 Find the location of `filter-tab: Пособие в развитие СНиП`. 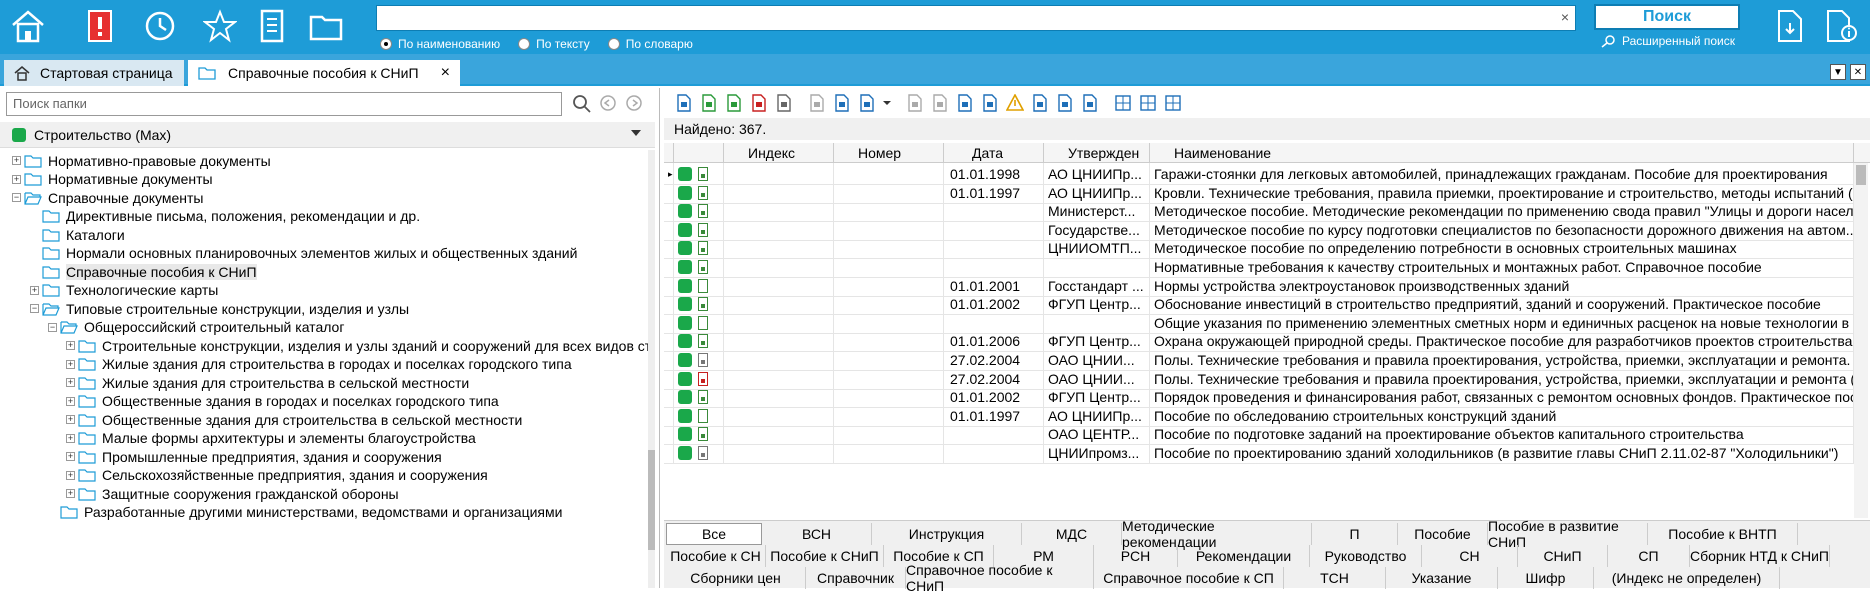

filter-tab: Пособие в развитие СНиП is located at coordinates (1568, 534).